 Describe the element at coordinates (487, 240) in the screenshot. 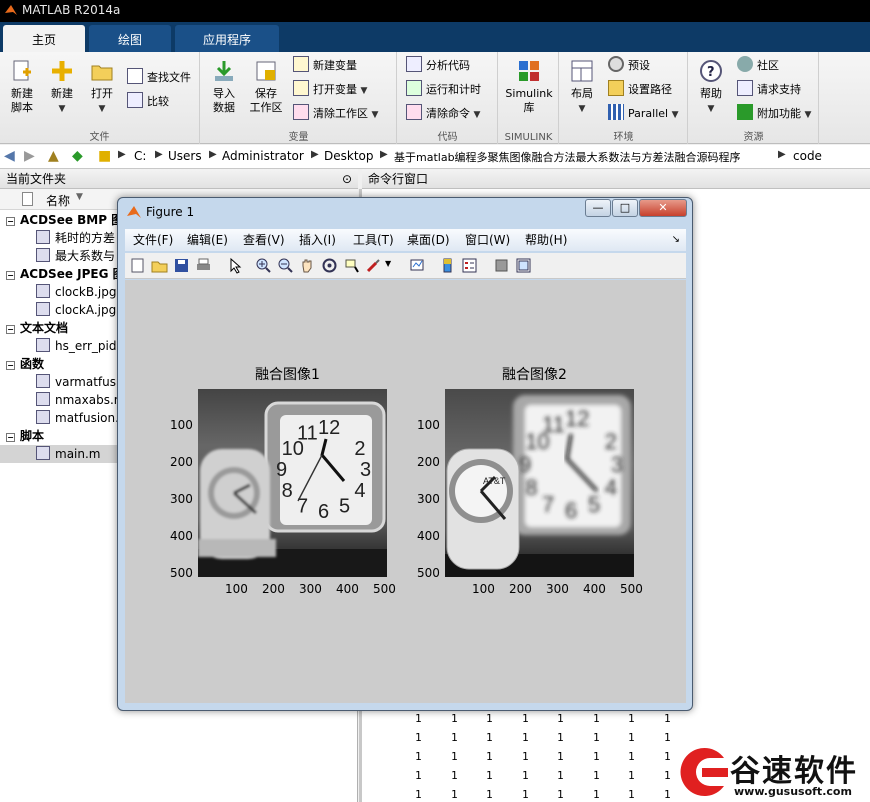

I see `figure-menu-item: 窗口(W)` at that location.